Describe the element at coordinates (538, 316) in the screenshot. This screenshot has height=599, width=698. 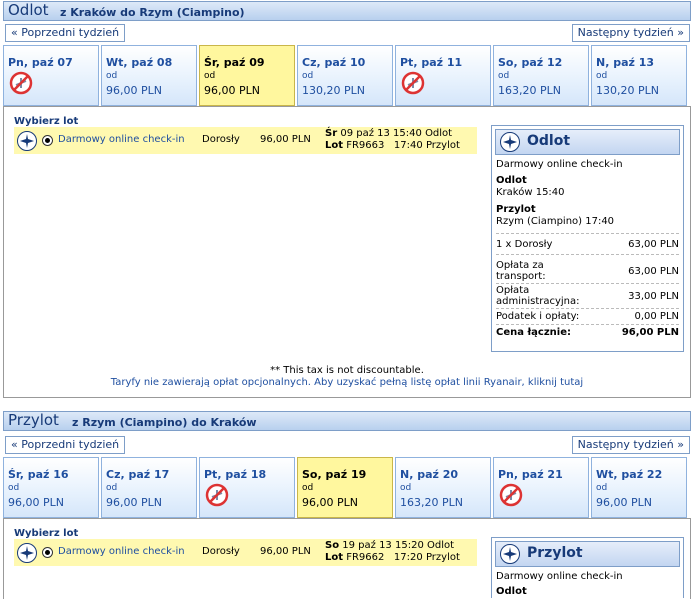
I see `outbound-summary-tax-label: Podatek i opłaty:` at that location.